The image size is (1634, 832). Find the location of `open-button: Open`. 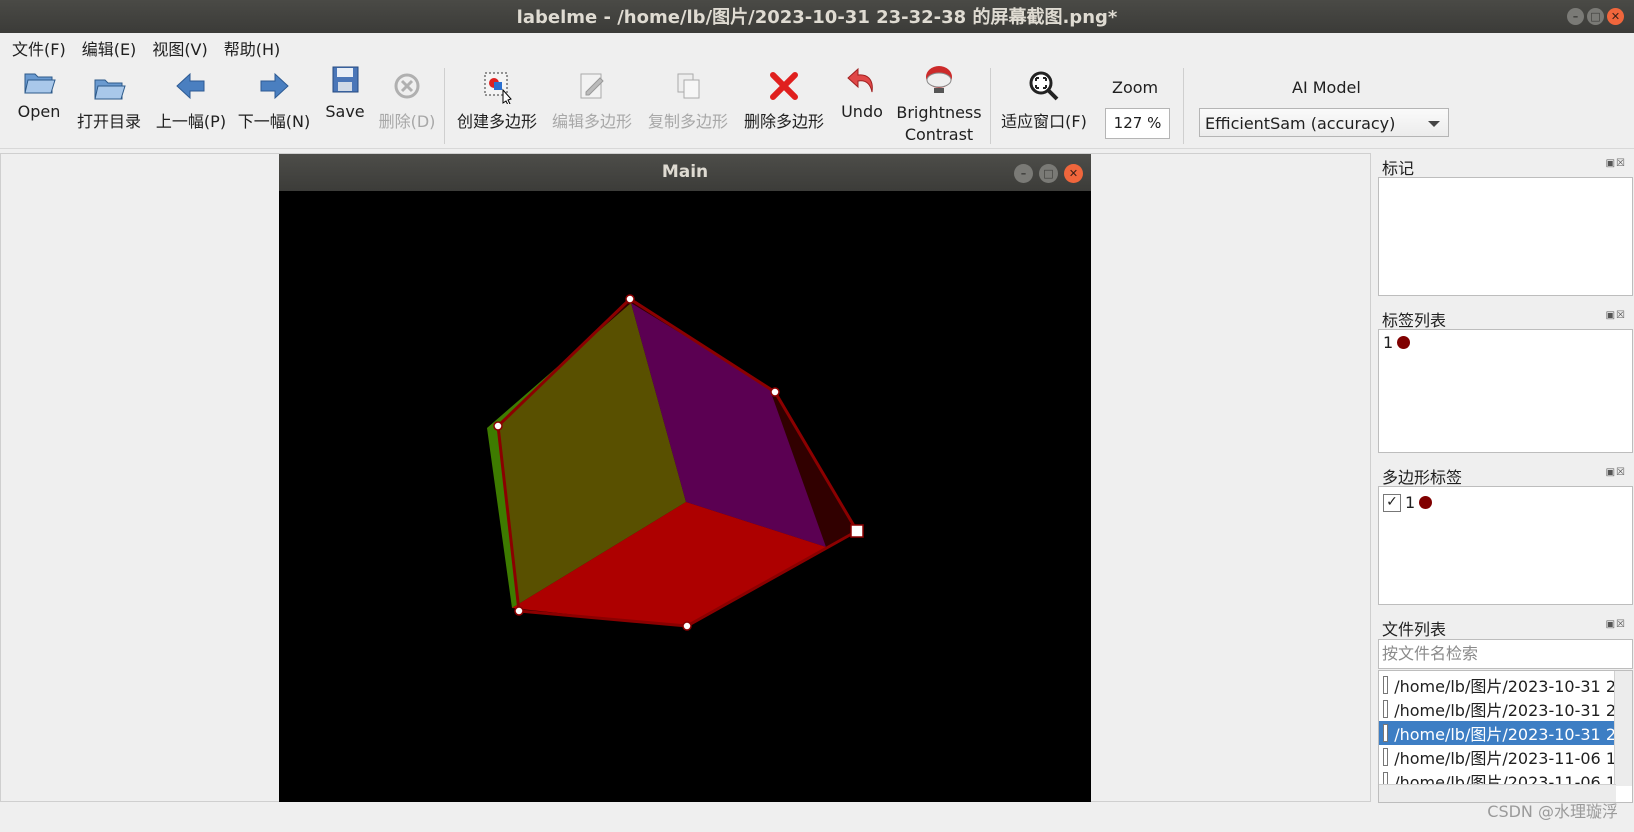

open-button: Open is located at coordinates (39, 91).